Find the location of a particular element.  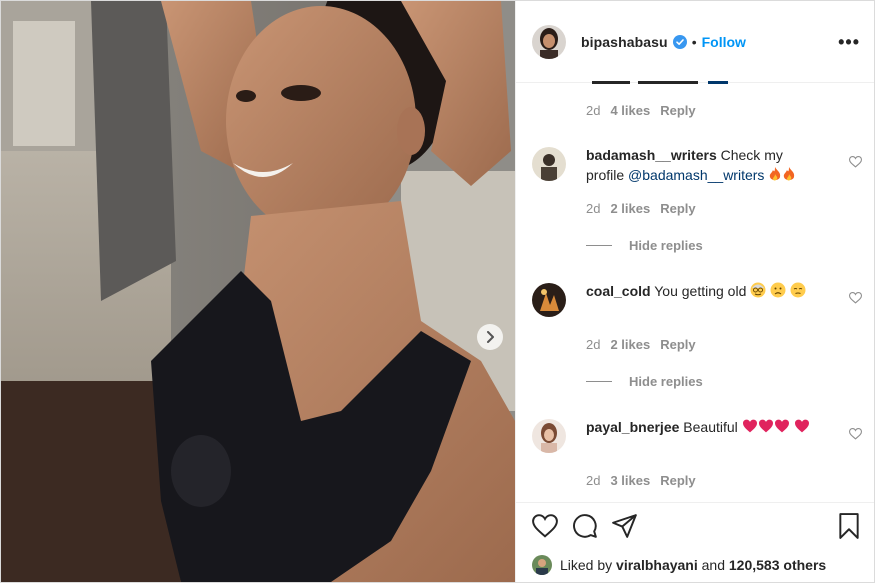

comment-mention-link: @badamash__writers is located at coordinates (696, 175).